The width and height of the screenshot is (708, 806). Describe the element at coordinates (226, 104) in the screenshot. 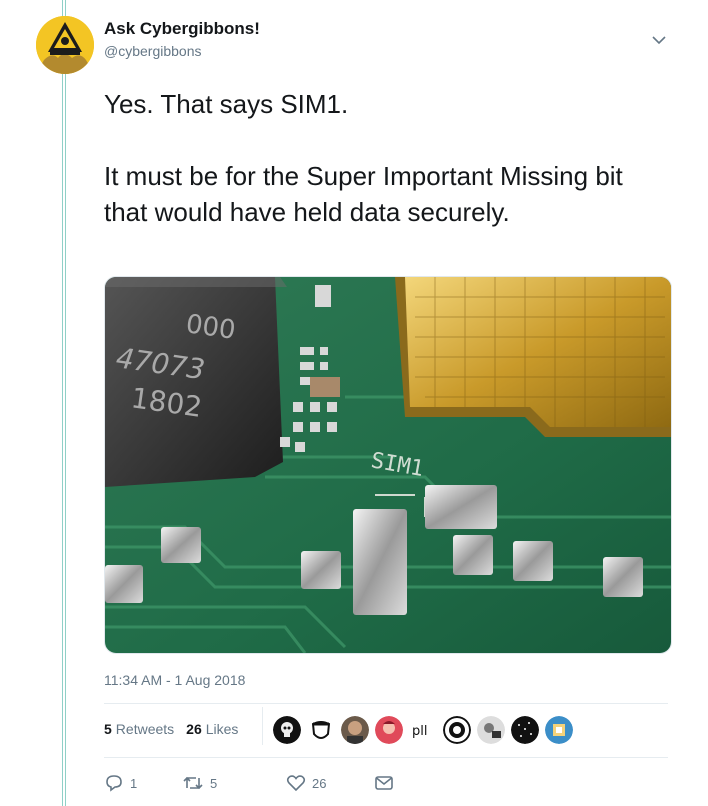

I see `tweet-line-1: Yes. That says SIM1.` at that location.